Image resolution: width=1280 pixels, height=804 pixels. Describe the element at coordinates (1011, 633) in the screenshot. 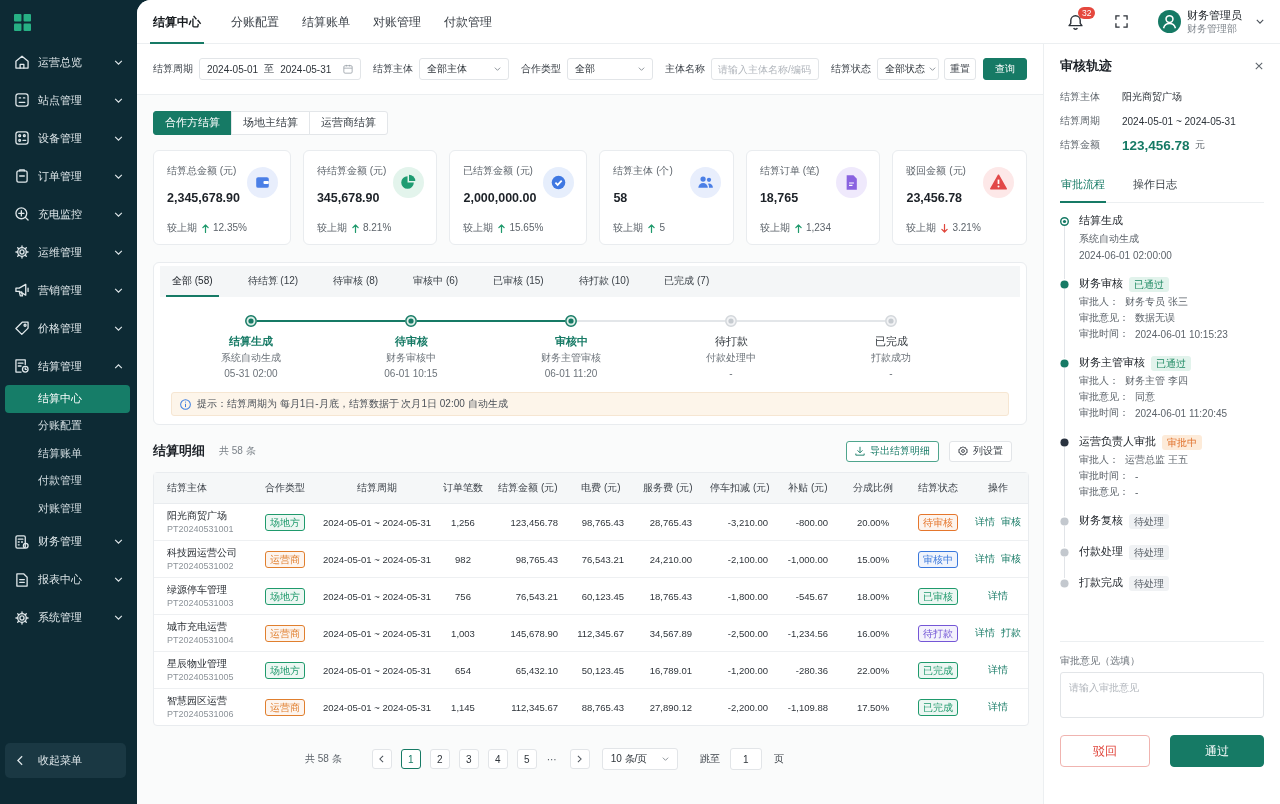

I see `action-link: 打款` at that location.